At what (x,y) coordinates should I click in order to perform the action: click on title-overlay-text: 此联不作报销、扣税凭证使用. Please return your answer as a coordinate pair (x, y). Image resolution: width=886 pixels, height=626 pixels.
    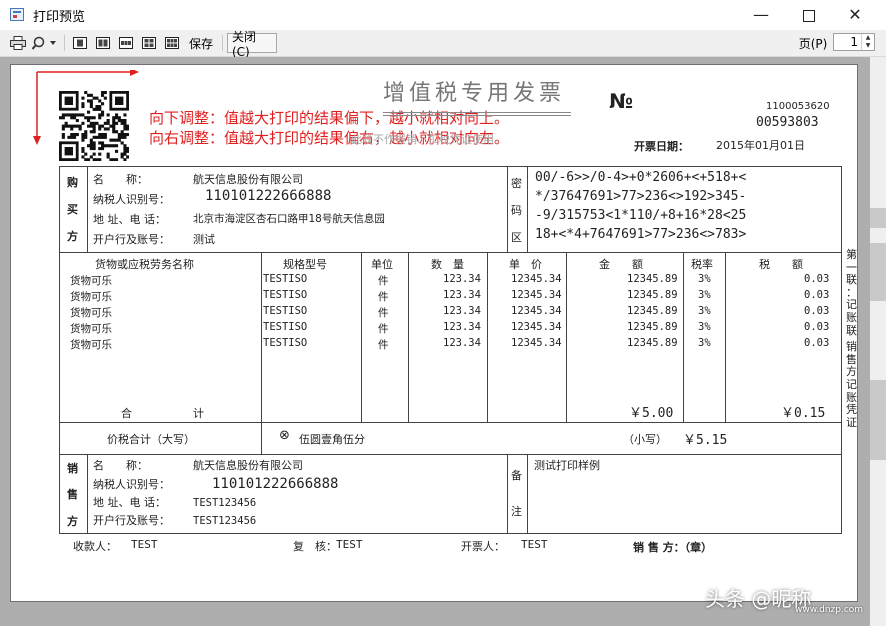
    Looking at the image, I should click on (422, 139).